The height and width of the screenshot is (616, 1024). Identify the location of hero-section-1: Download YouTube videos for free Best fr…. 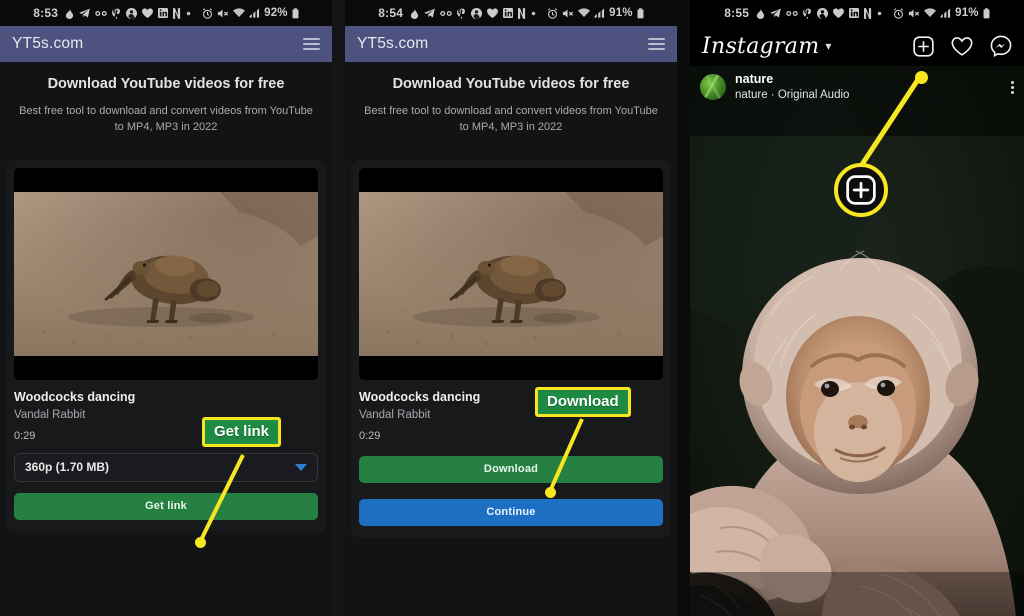
(166, 107).